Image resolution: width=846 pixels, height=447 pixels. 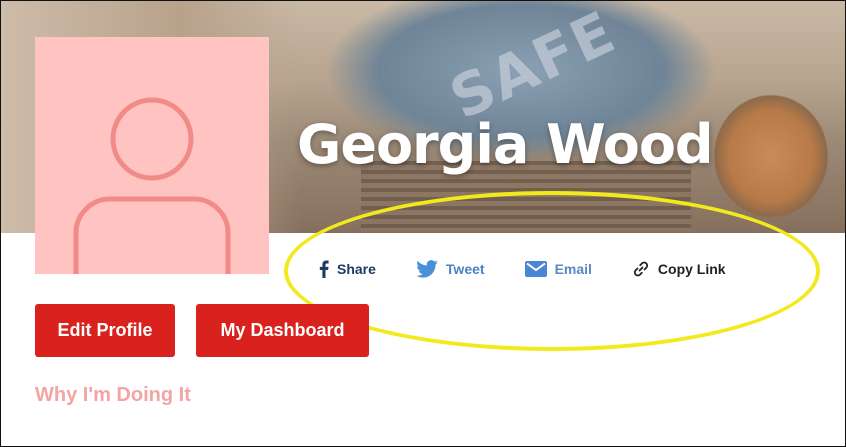 What do you see at coordinates (113, 395) in the screenshot?
I see `why-im-doing-it-heading: Why I'm Doing It` at bounding box center [113, 395].